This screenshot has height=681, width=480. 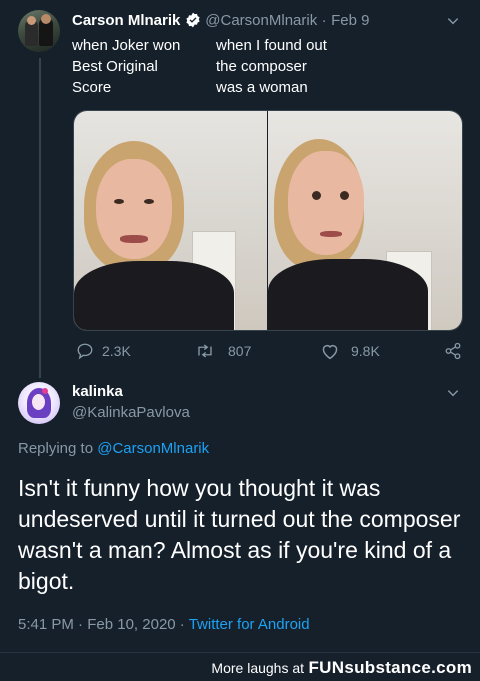 I want to click on tweet-header: Carson Mlnarik @CarsonMlnarik · Feb 9, so click(x=220, y=21).